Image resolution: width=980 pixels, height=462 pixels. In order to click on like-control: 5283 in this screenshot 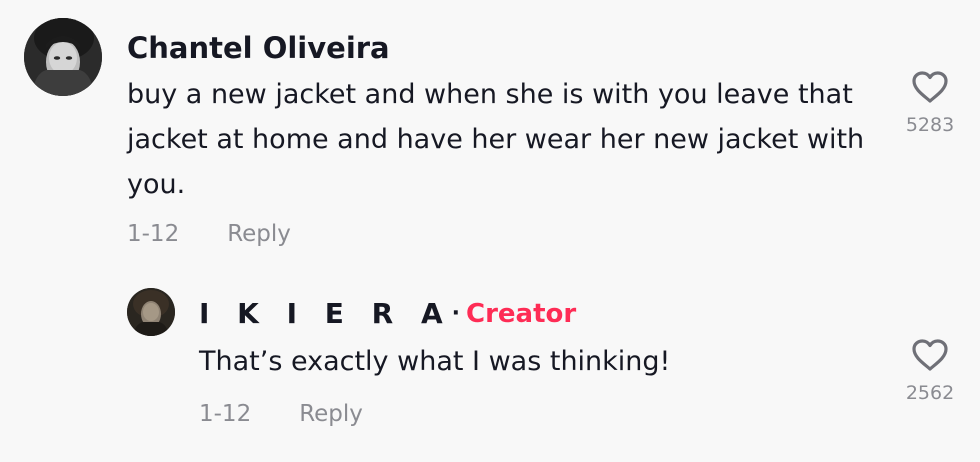, I will do `click(930, 103)`.